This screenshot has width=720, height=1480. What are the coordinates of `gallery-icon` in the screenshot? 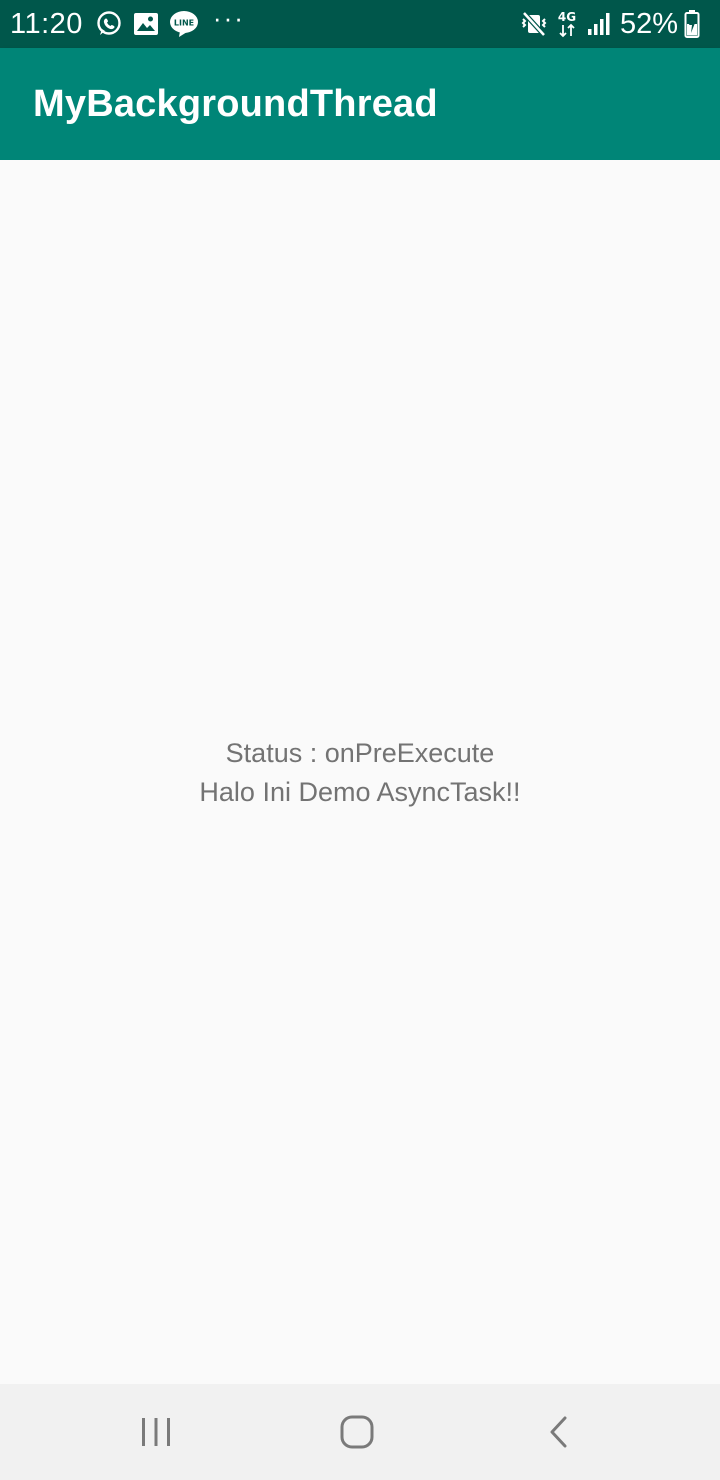 It's located at (146, 24).